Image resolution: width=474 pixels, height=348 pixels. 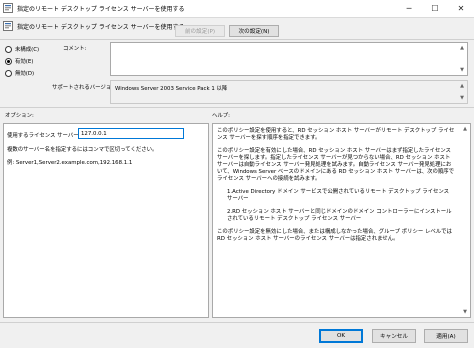 I want to click on footer-divider, so click(x=237, y=322).